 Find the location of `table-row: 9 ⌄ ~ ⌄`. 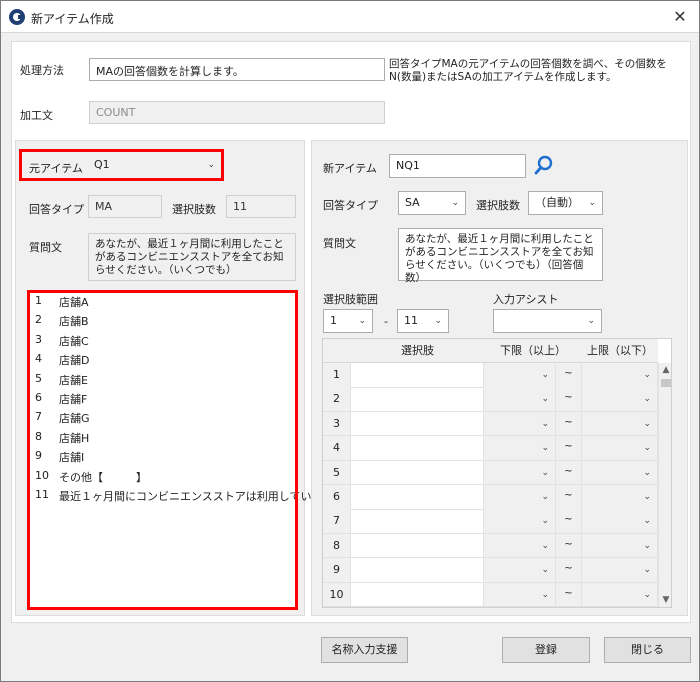

table-row: 9 ⌄ ~ ⌄ is located at coordinates (490, 570).